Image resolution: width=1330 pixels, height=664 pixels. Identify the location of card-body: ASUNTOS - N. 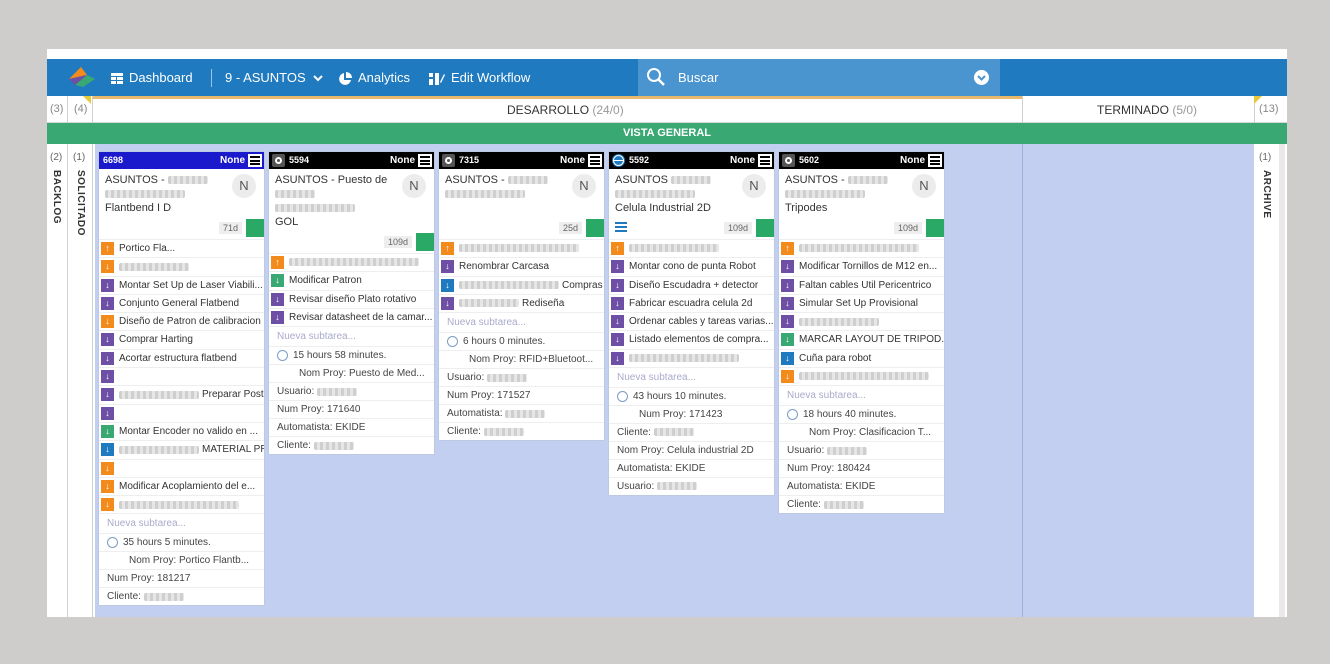
(521, 194).